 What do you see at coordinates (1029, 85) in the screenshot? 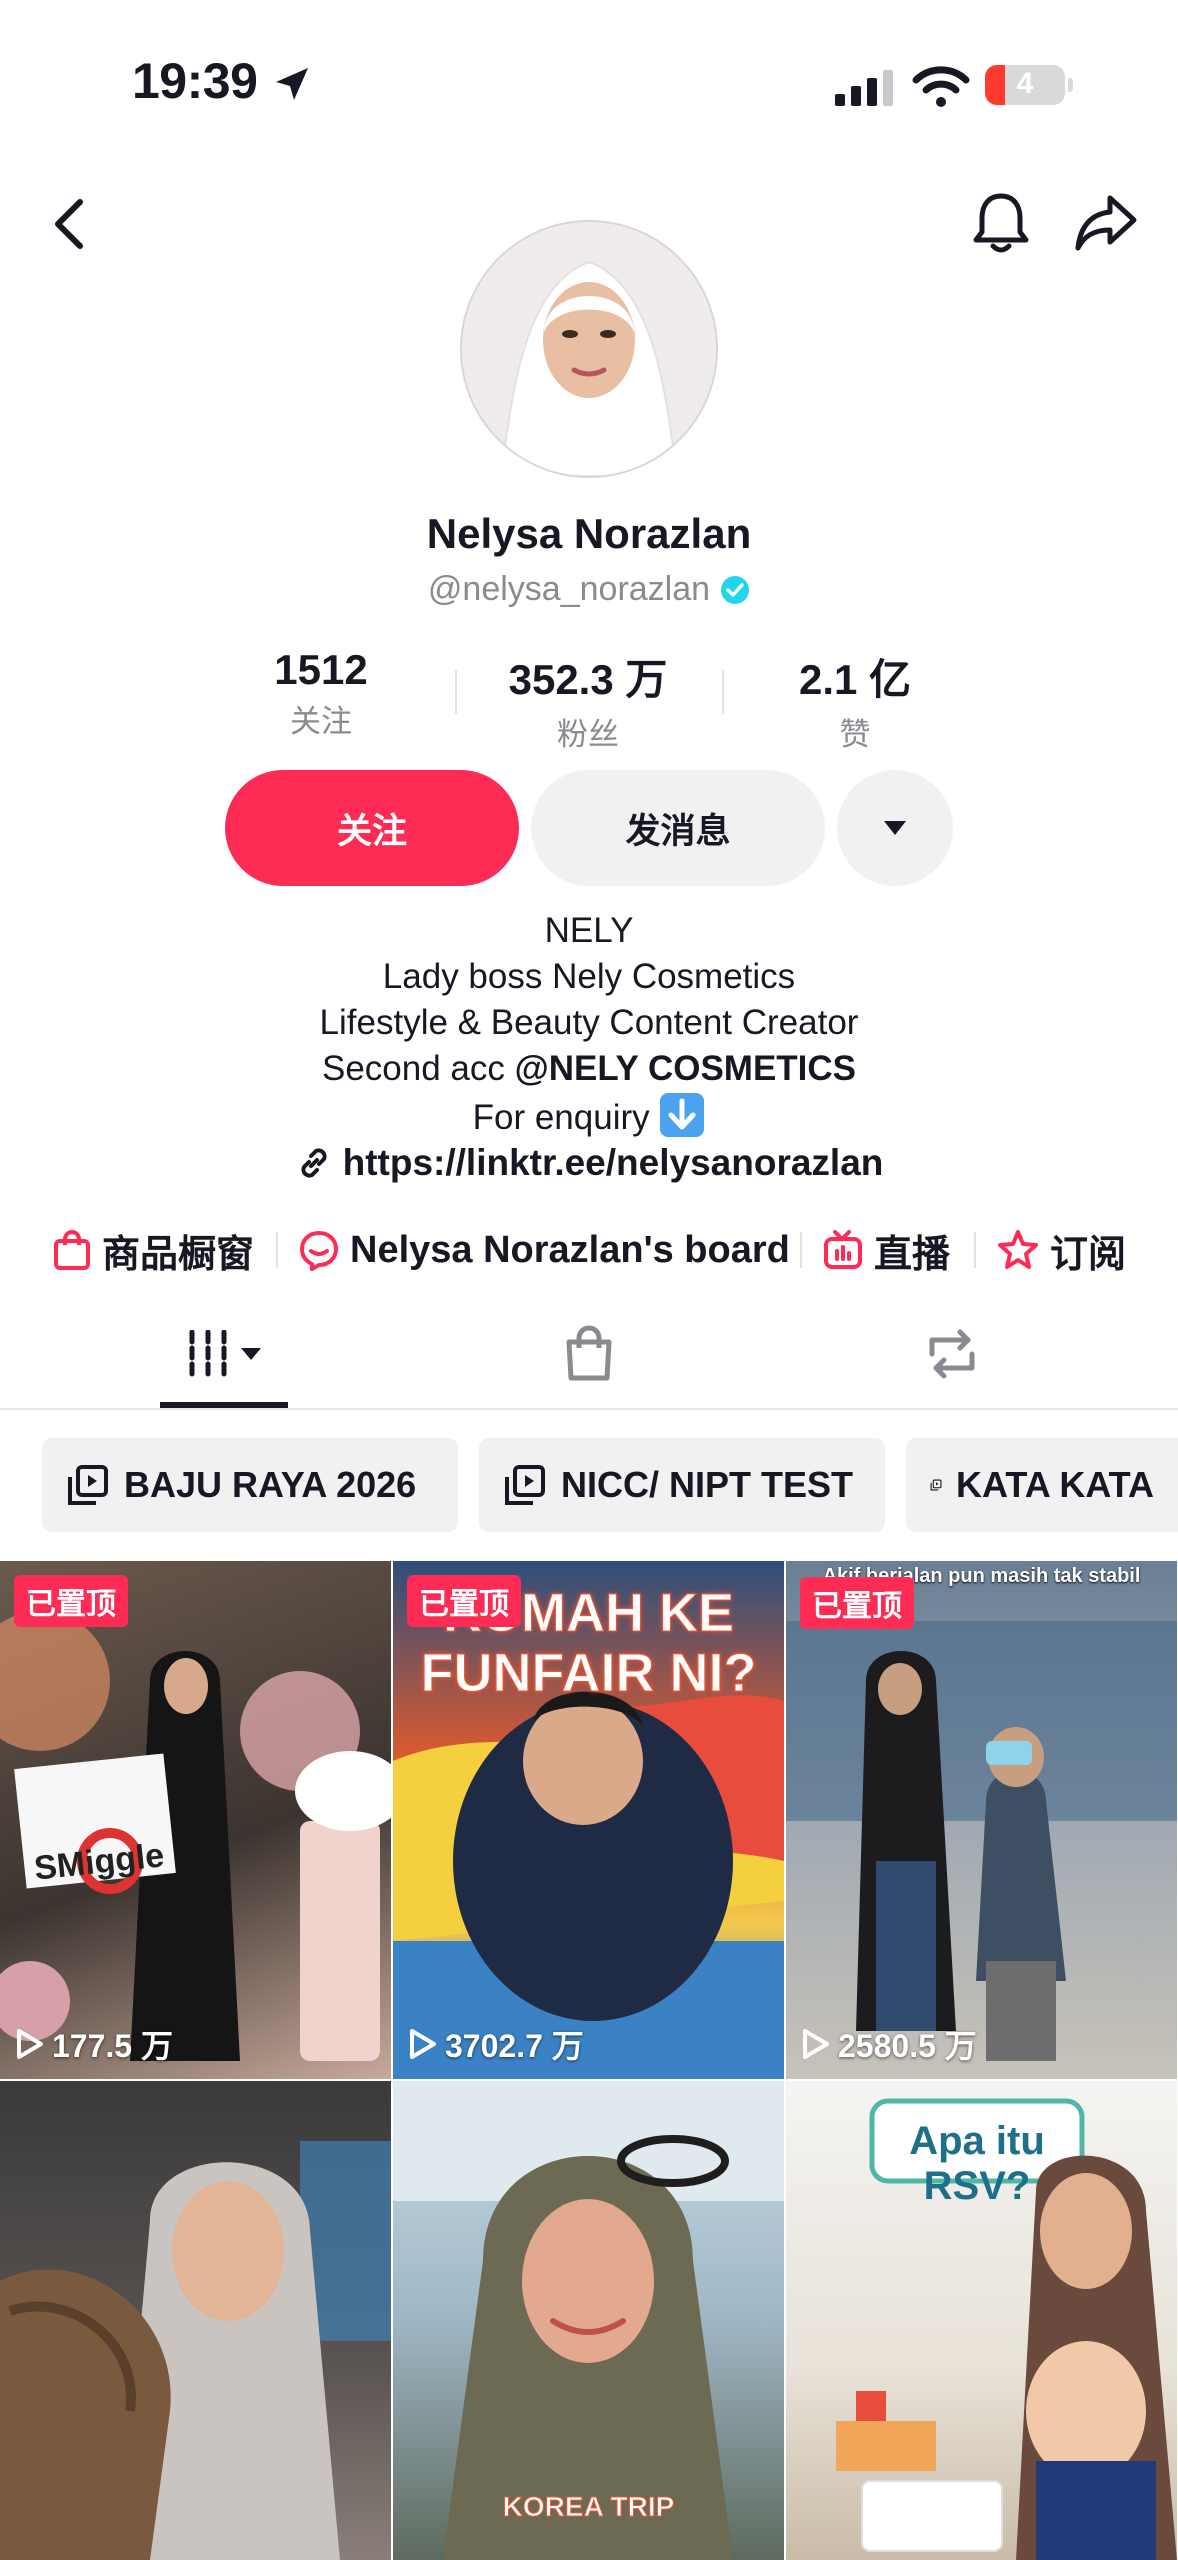
I see `battery-indicator: 4` at bounding box center [1029, 85].